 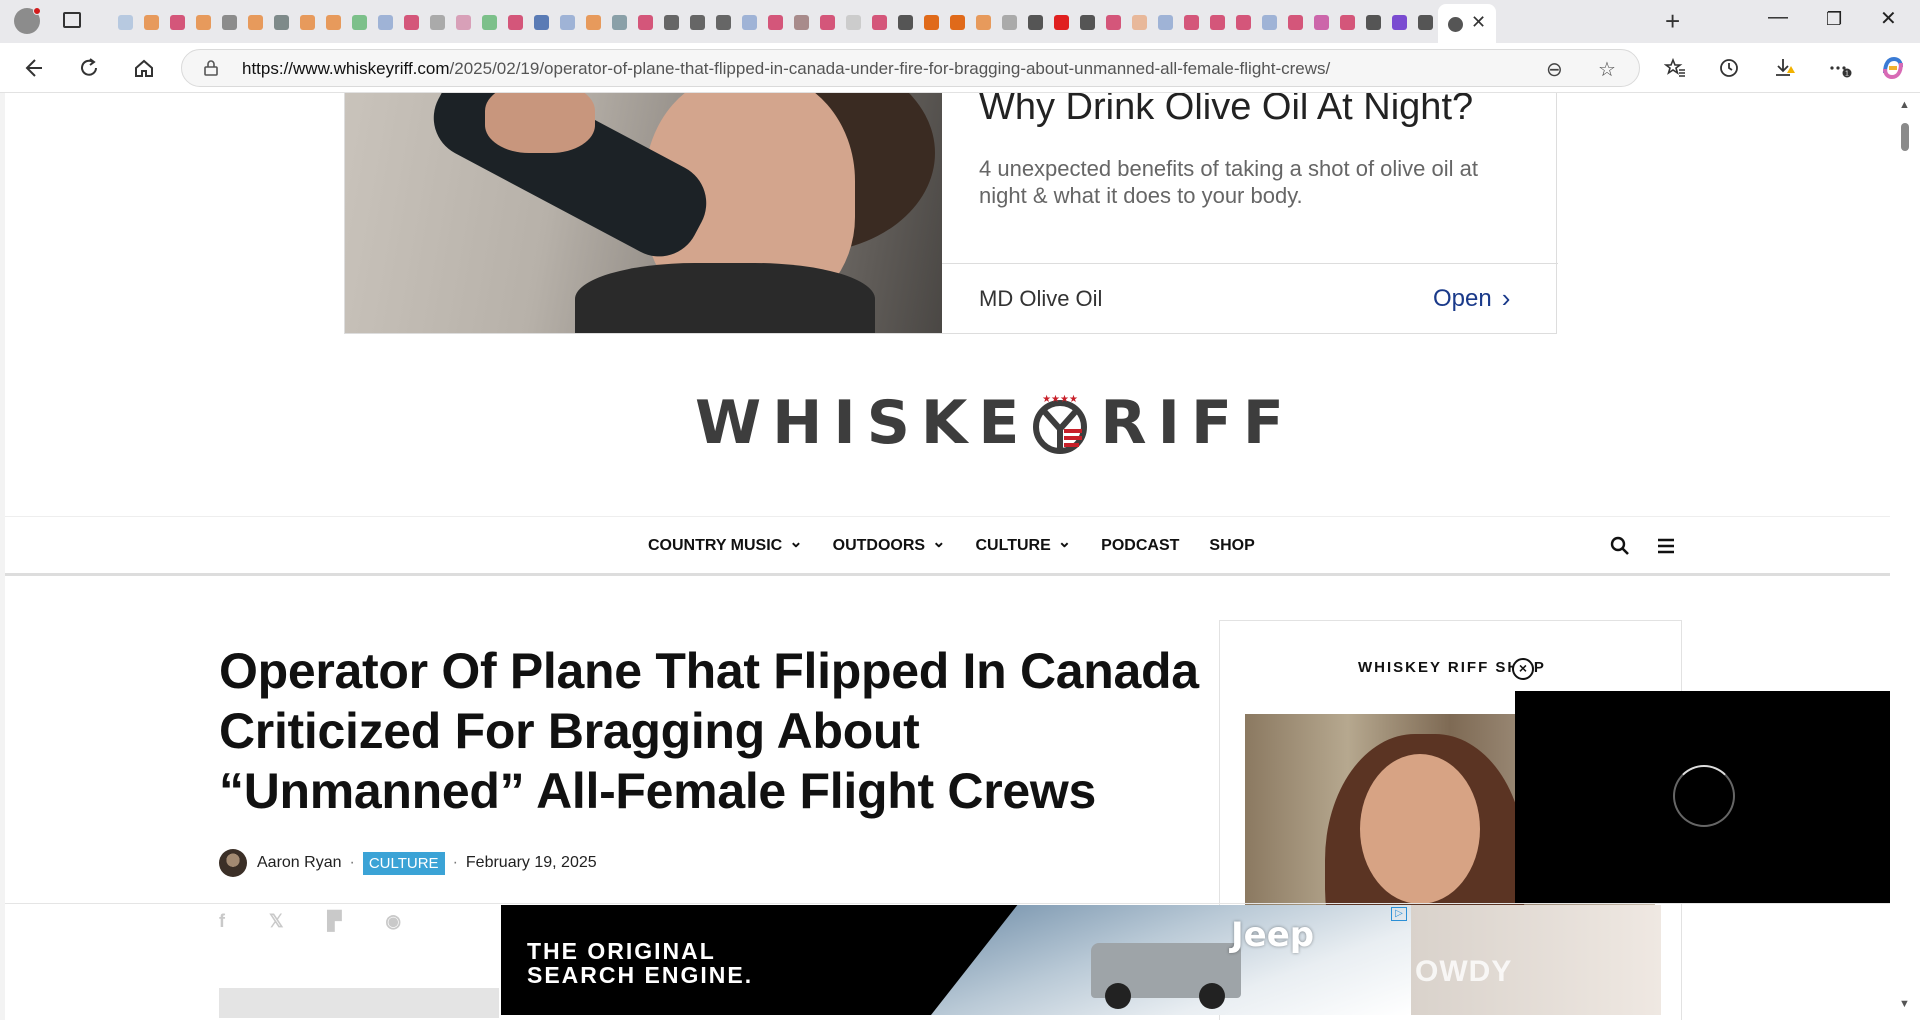 What do you see at coordinates (1554, 69) in the screenshot?
I see `reader-view-icon: ⊖` at bounding box center [1554, 69].